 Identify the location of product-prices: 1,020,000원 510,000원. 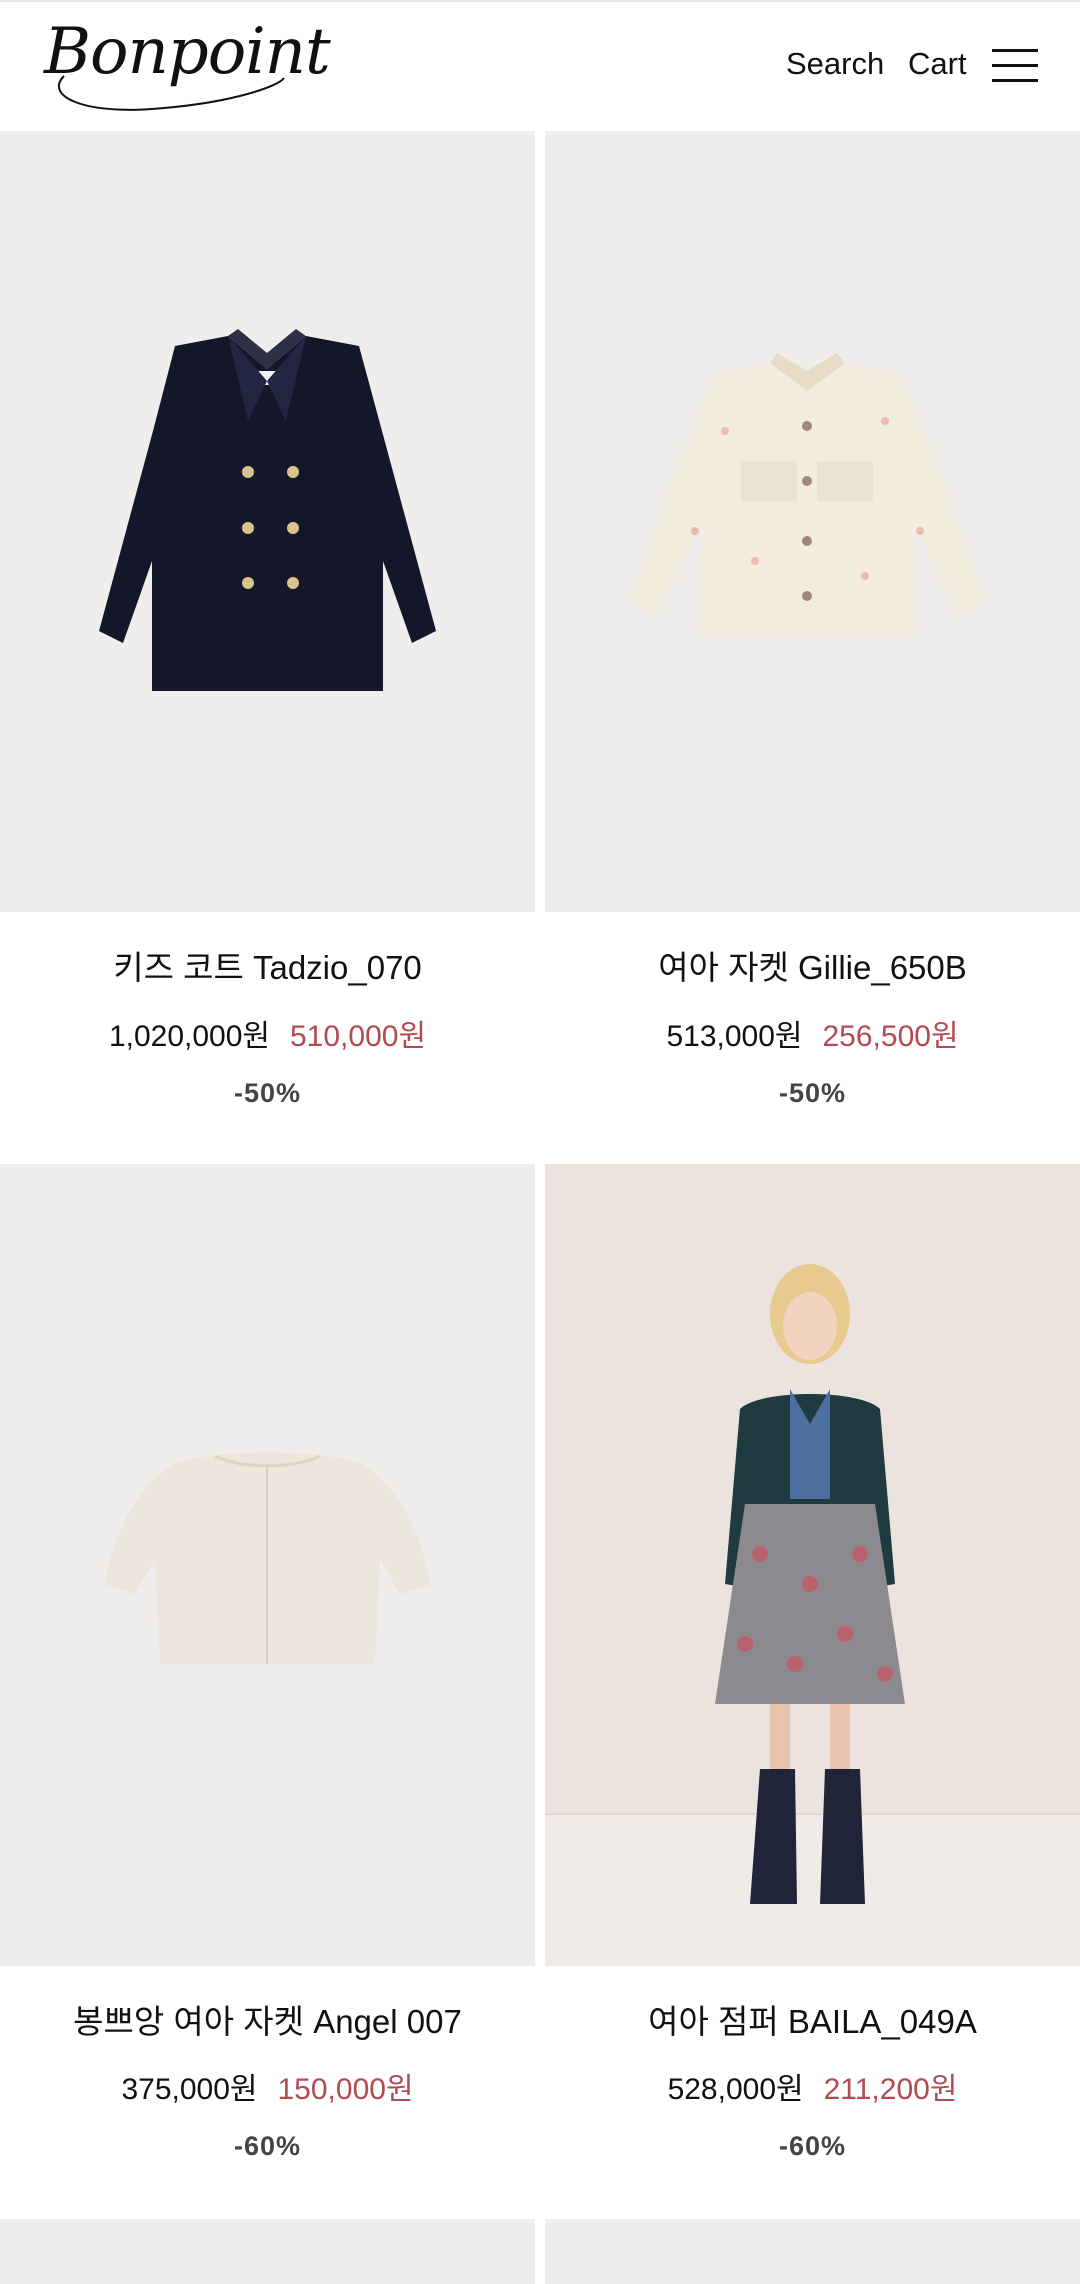
(267, 1033).